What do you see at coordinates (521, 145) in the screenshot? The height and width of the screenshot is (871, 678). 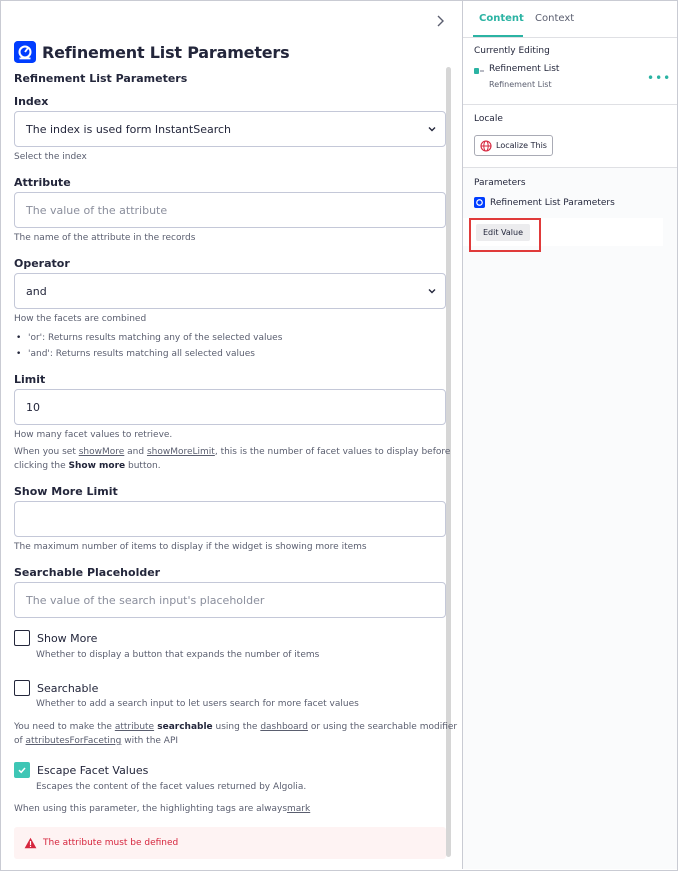 I see `localize-this-label: Localize This` at bounding box center [521, 145].